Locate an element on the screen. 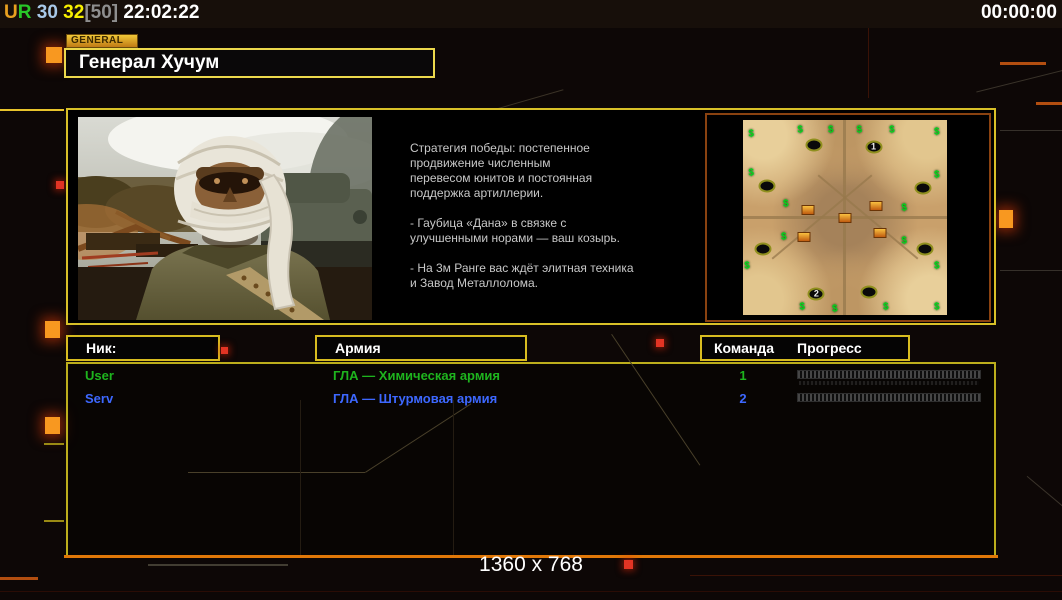 Image resolution: width=1062 pixels, height=600 pixels. map-start-position: 1 is located at coordinates (874, 147).